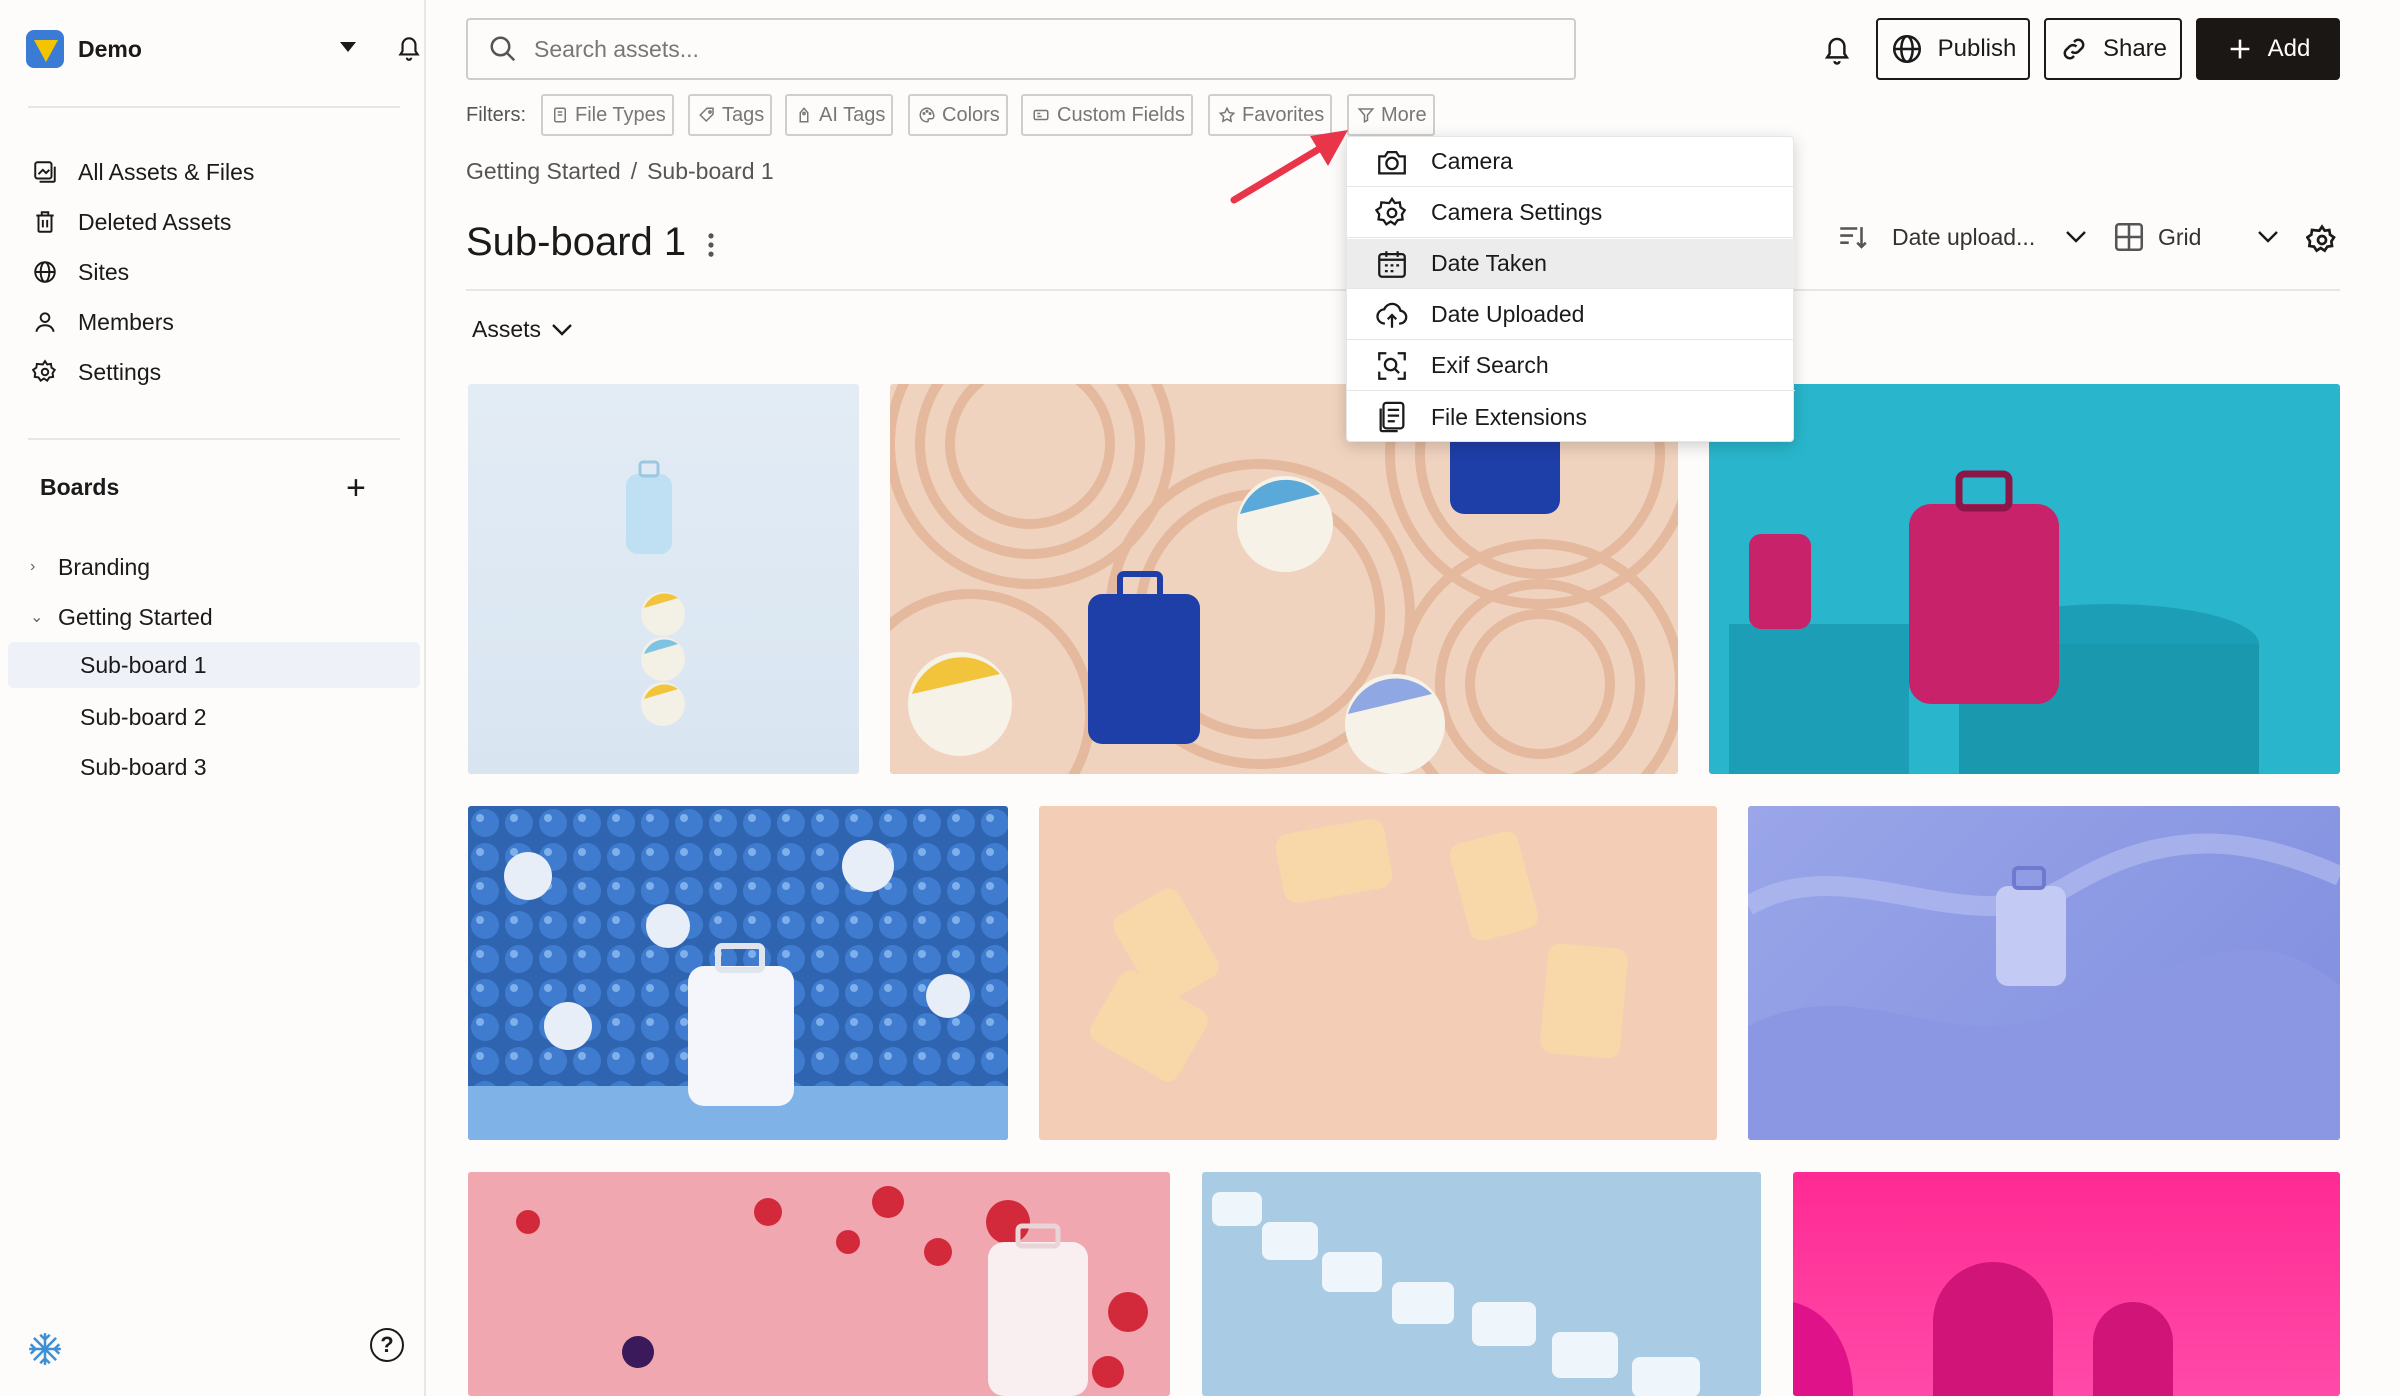 This screenshot has height=1396, width=2400. I want to click on board-label: Sub-board 2, so click(143, 716).